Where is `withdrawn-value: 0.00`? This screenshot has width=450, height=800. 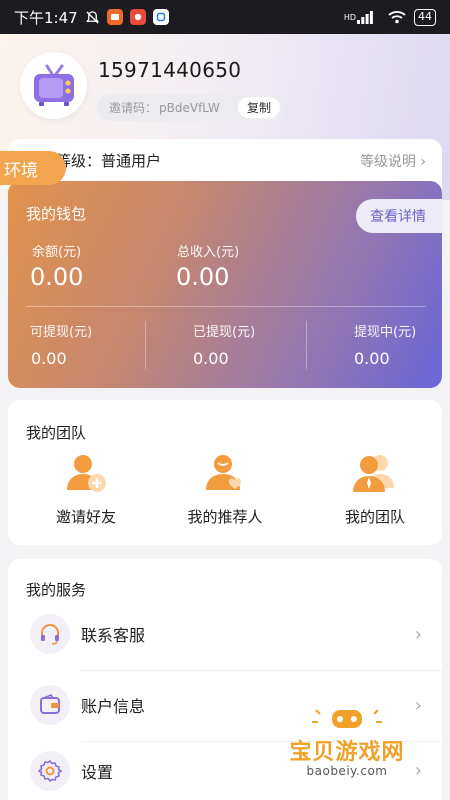 withdrawn-value: 0.00 is located at coordinates (211, 358).